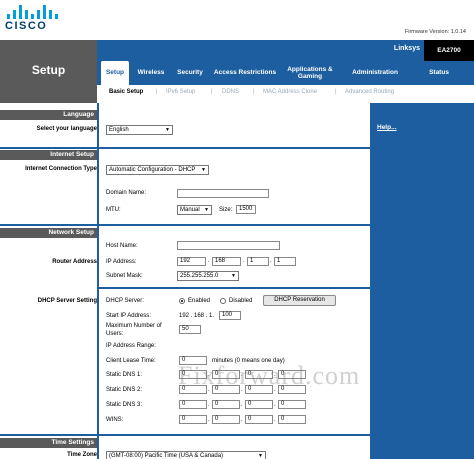 Image resolution: width=474 pixels, height=459 pixels. Describe the element at coordinates (193, 419) in the screenshot. I see `wins-octet-1: 0` at that location.